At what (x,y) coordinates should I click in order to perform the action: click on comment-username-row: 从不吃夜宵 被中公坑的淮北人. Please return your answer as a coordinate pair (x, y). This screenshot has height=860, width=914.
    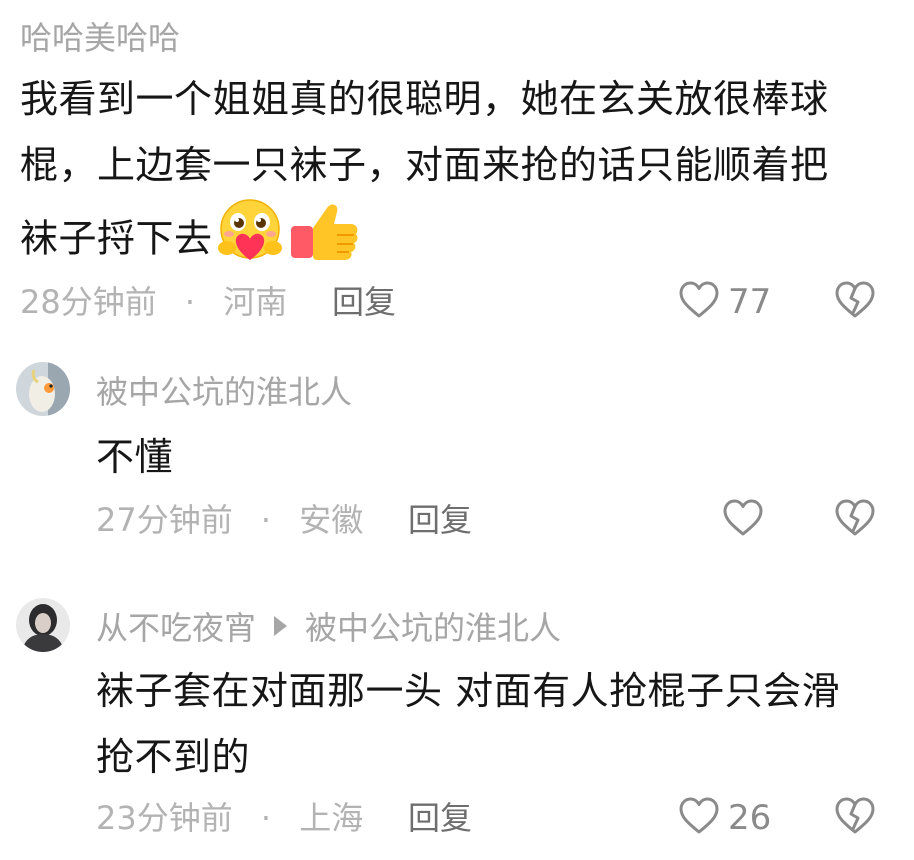
    Looking at the image, I should click on (328, 628).